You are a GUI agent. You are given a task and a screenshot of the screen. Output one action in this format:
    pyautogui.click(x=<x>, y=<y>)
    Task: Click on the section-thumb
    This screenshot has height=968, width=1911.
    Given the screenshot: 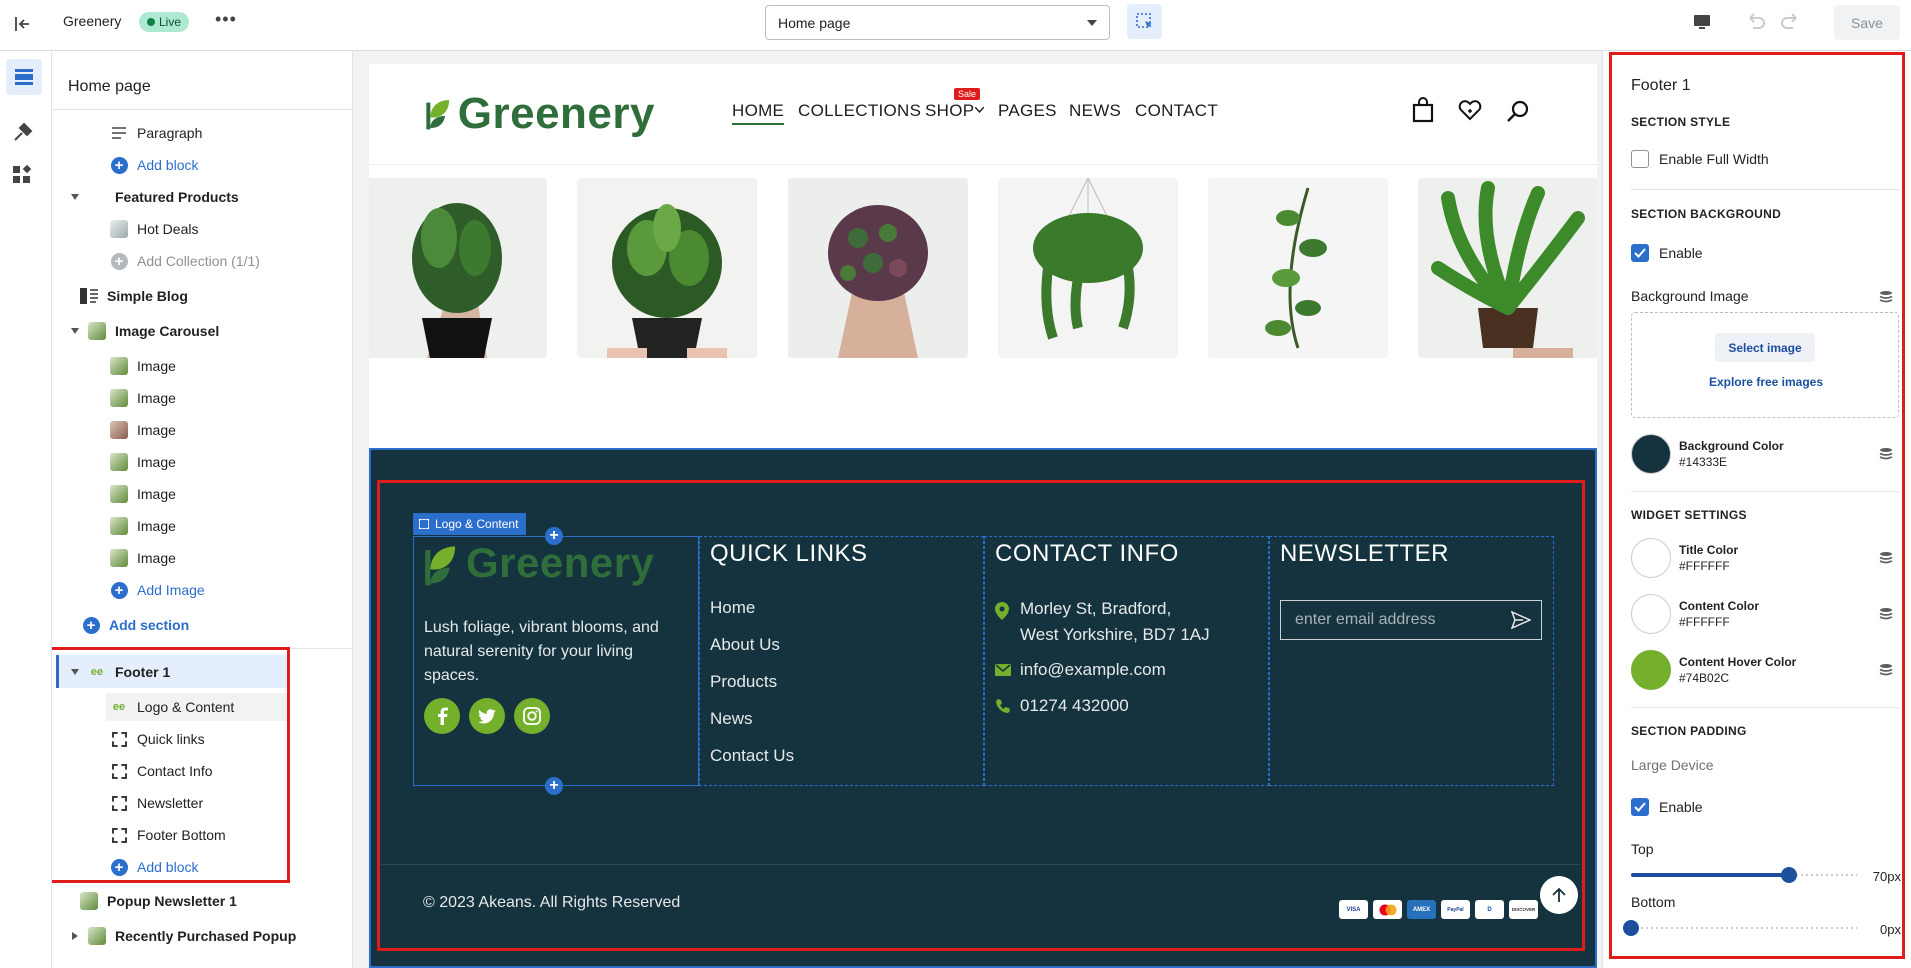 What is the action you would take?
    pyautogui.click(x=97, y=197)
    